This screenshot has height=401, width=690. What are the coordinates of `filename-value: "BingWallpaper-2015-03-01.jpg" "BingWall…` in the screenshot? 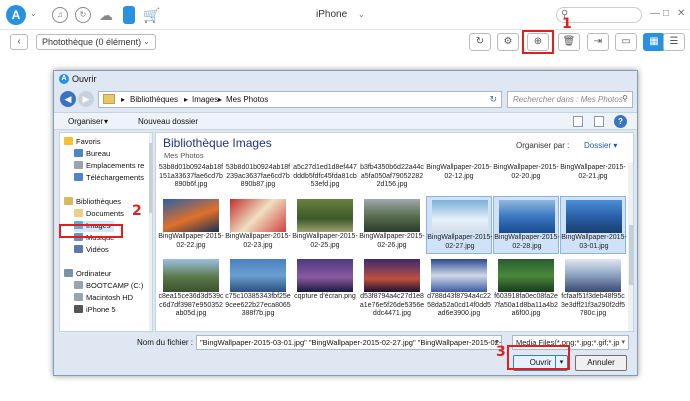 It's located at (351, 342).